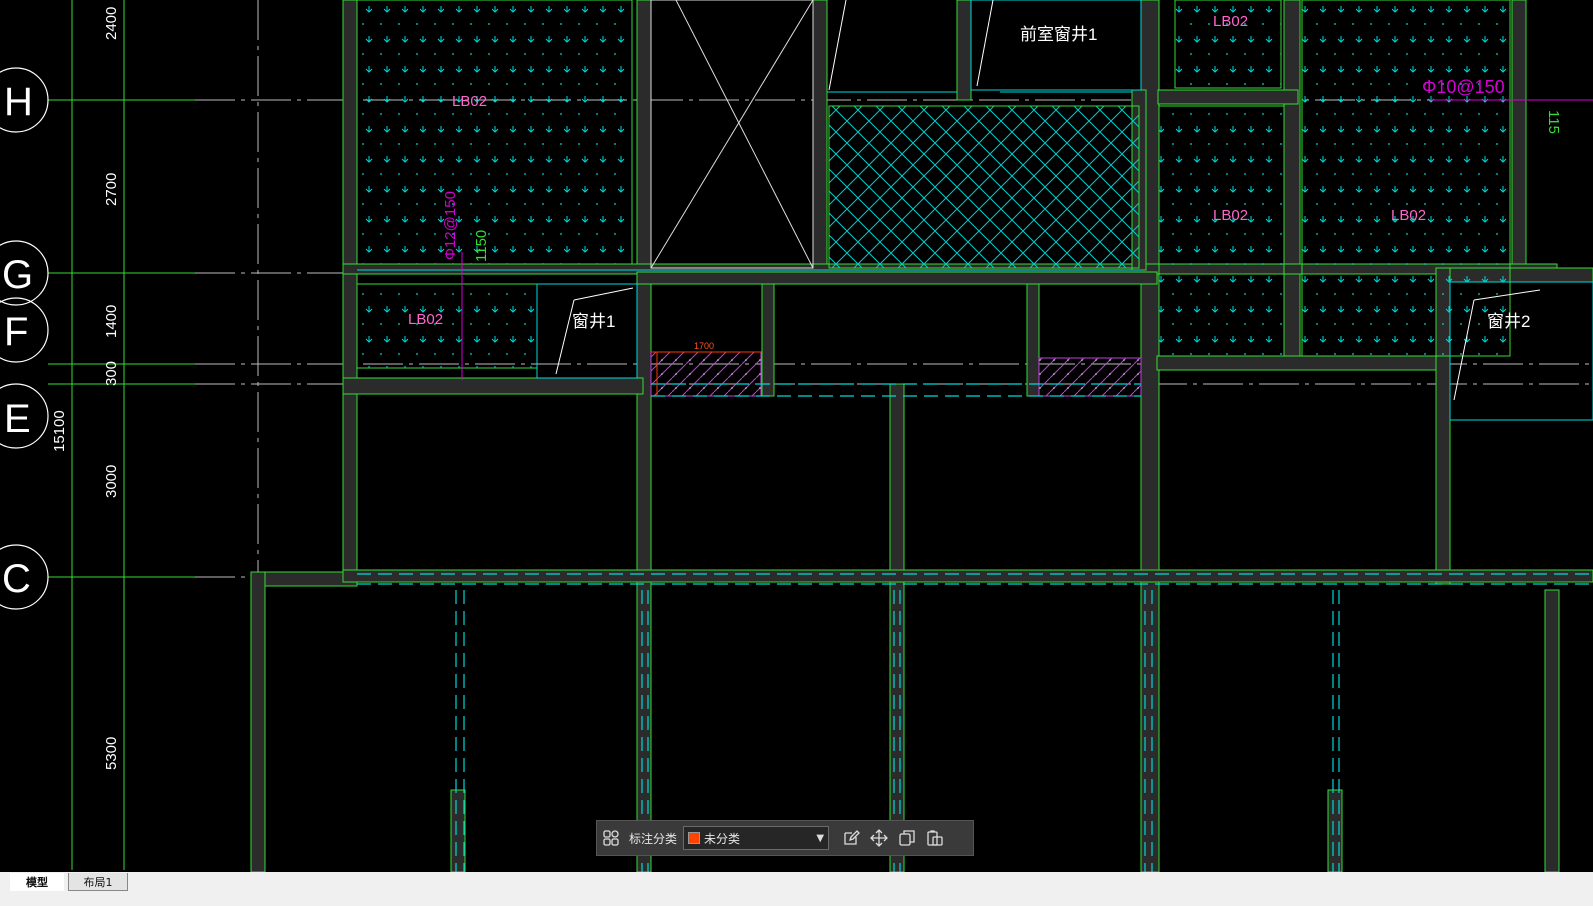  What do you see at coordinates (16, 579) in the screenshot?
I see `axis-label-c: C` at bounding box center [16, 579].